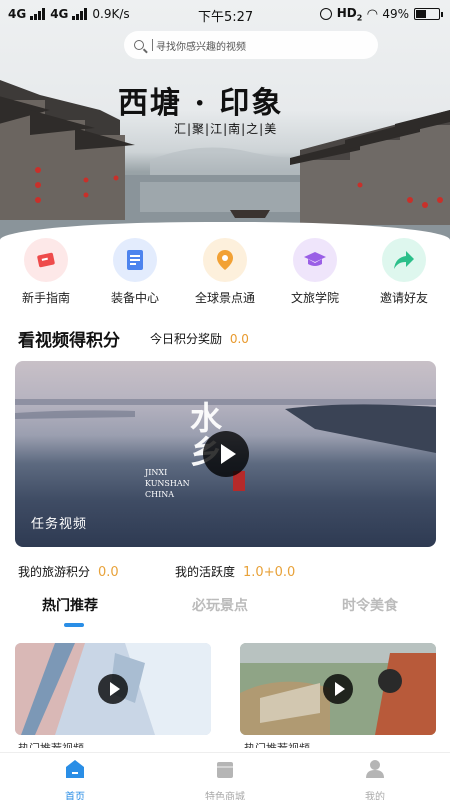 The width and height of the screenshot is (450, 800). Describe the element at coordinates (135, 260) in the screenshot. I see `document-icon` at that location.